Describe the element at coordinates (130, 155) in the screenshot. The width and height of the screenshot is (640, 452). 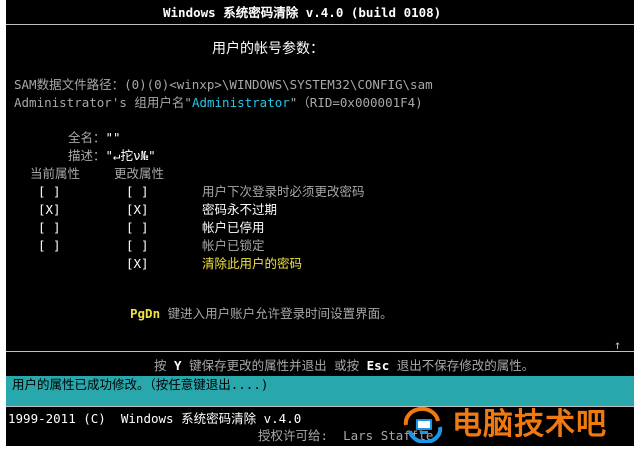
I see `description-value: "↵拕ν№"` at that location.